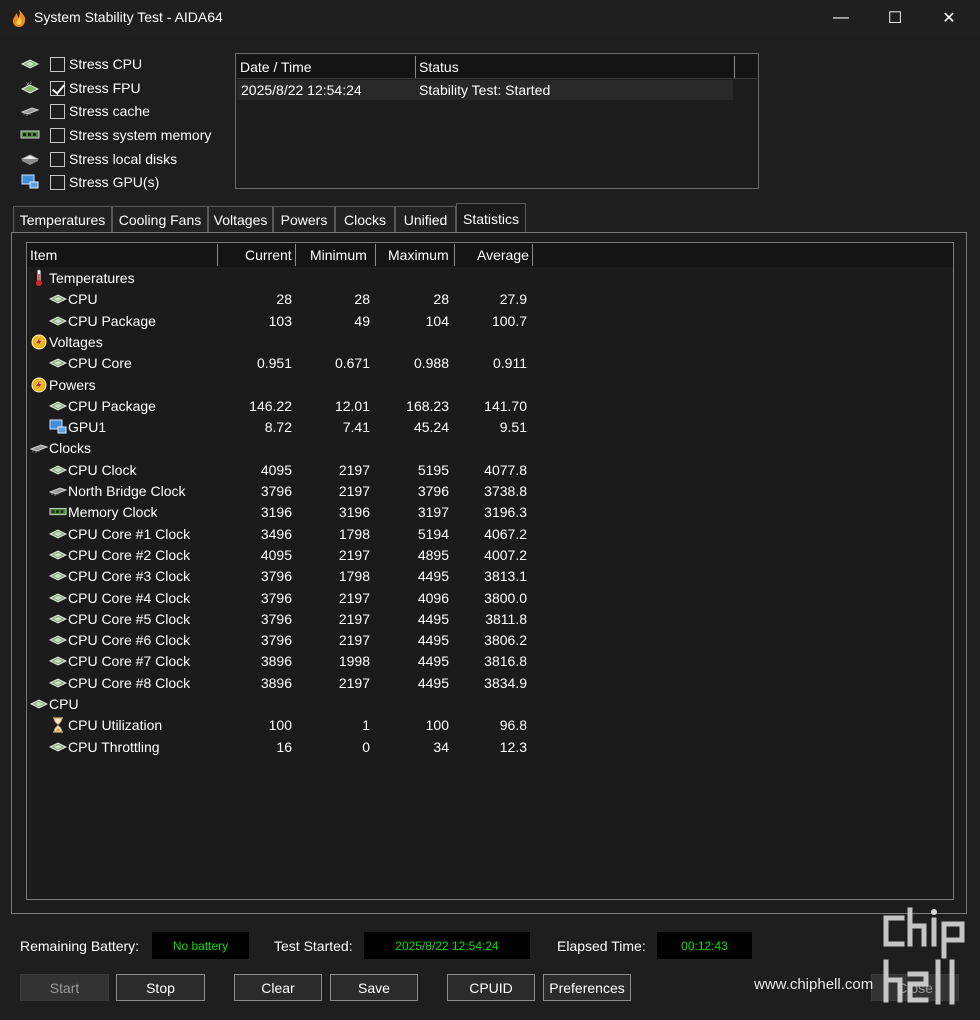 The width and height of the screenshot is (980, 1020). What do you see at coordinates (841, 18) in the screenshot?
I see `minimize-button: —` at bounding box center [841, 18].